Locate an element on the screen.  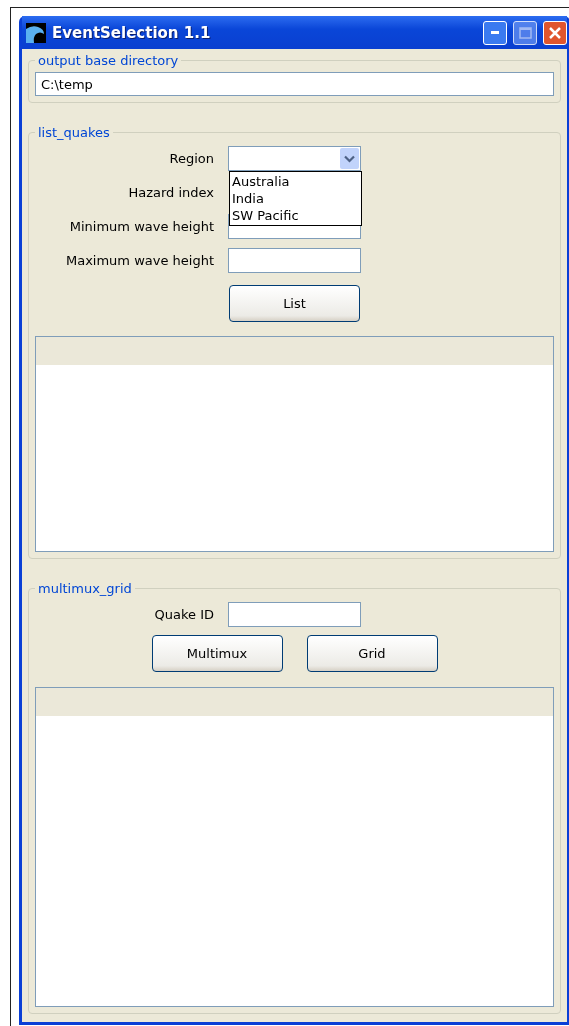
close-button is located at coordinates (555, 32).